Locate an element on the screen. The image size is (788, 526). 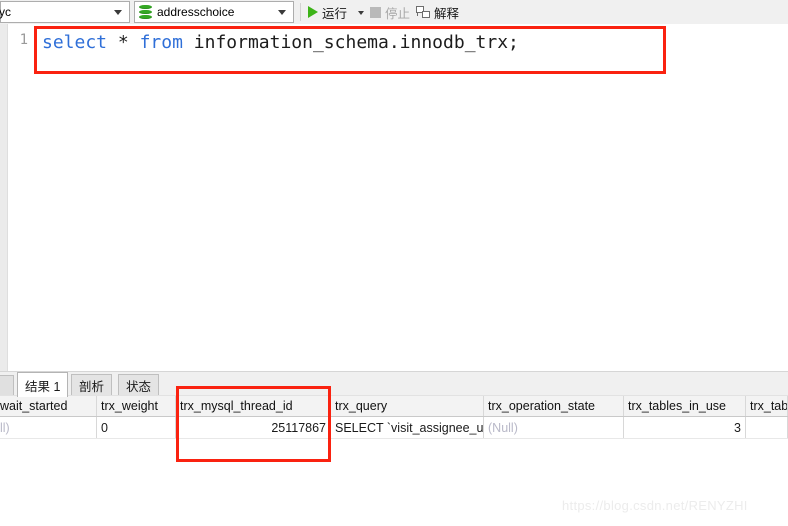
column-header-trx-mysql-thread-id: trx_mysql_thread_id is located at coordinates (253, 406).